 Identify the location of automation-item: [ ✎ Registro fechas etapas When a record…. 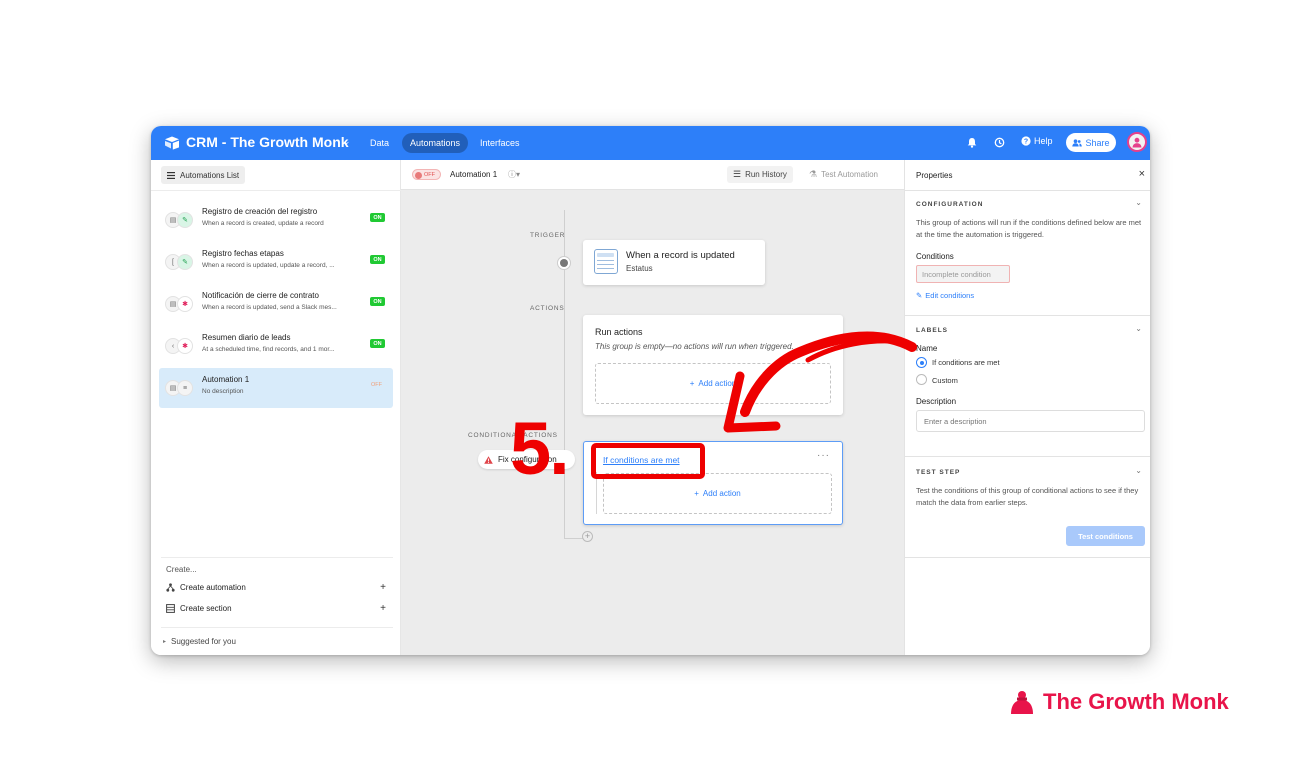
(276, 262).